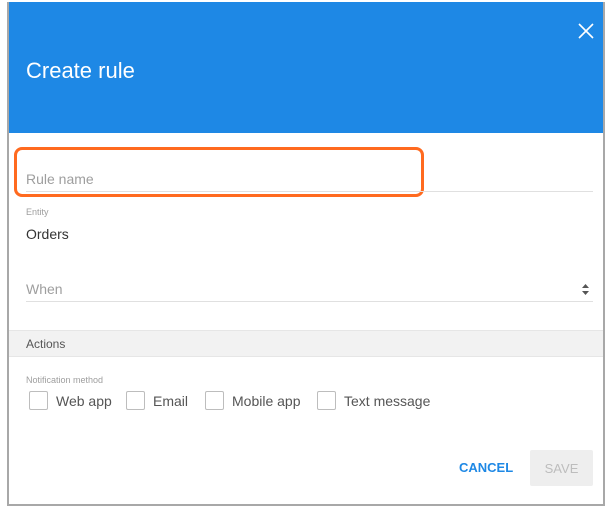 The width and height of the screenshot is (609, 512). I want to click on when-placeholder: When, so click(44, 289).